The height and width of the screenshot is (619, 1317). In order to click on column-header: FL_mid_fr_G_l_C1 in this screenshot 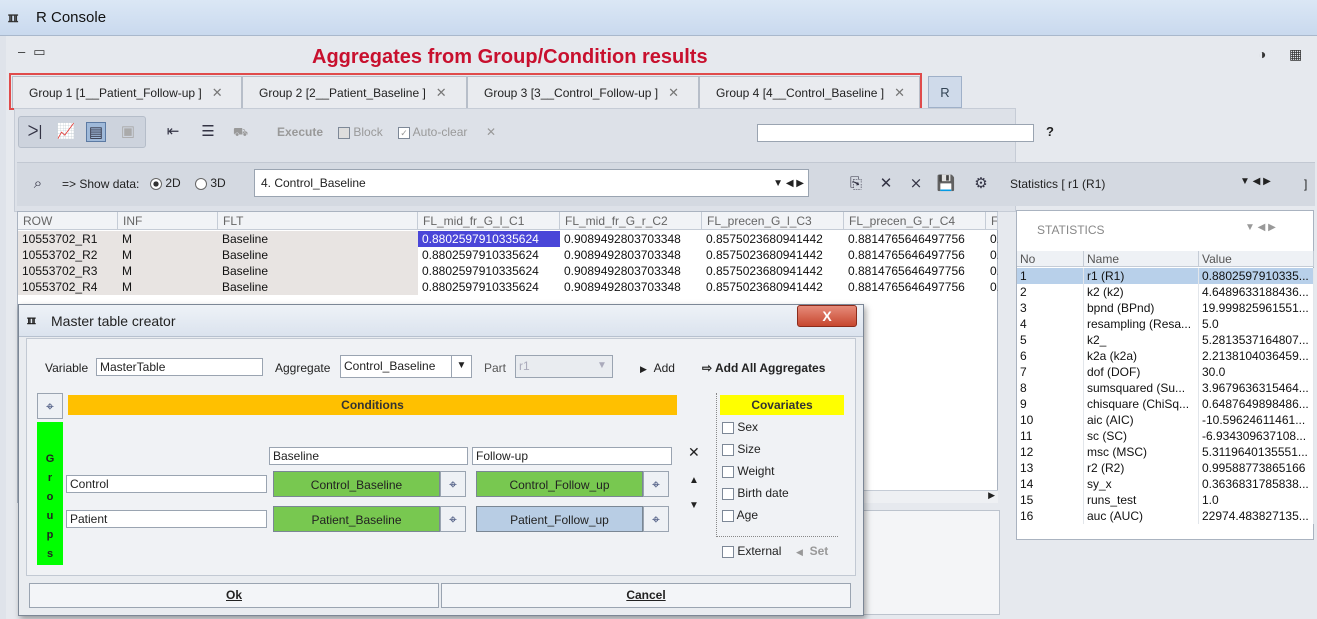, I will do `click(489, 221)`.